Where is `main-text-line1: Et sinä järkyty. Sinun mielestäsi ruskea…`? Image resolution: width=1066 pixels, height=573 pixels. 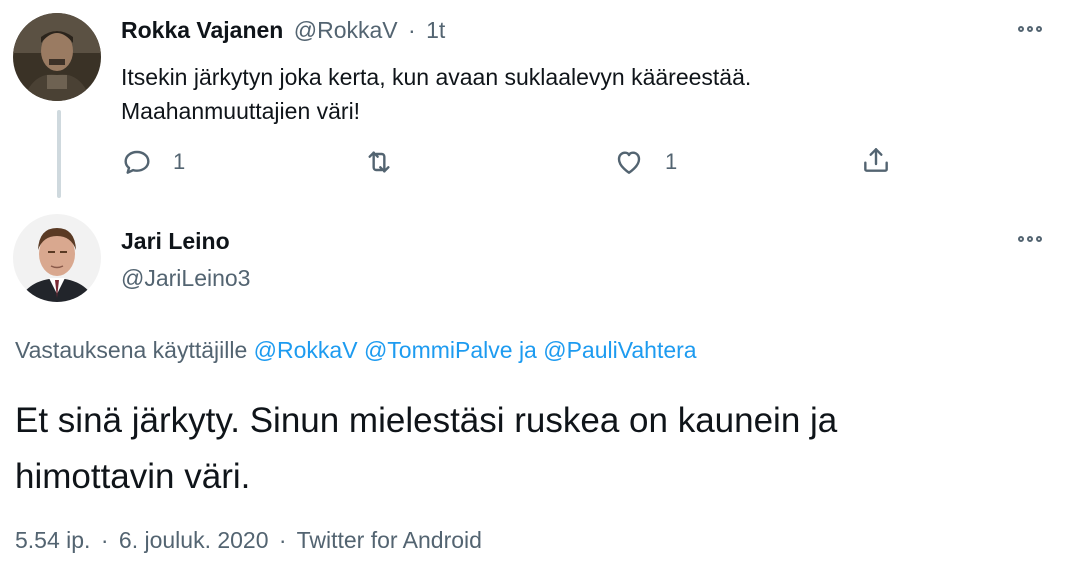 main-text-line1: Et sinä järkyty. Sinun mielestäsi ruskea… is located at coordinates (426, 420).